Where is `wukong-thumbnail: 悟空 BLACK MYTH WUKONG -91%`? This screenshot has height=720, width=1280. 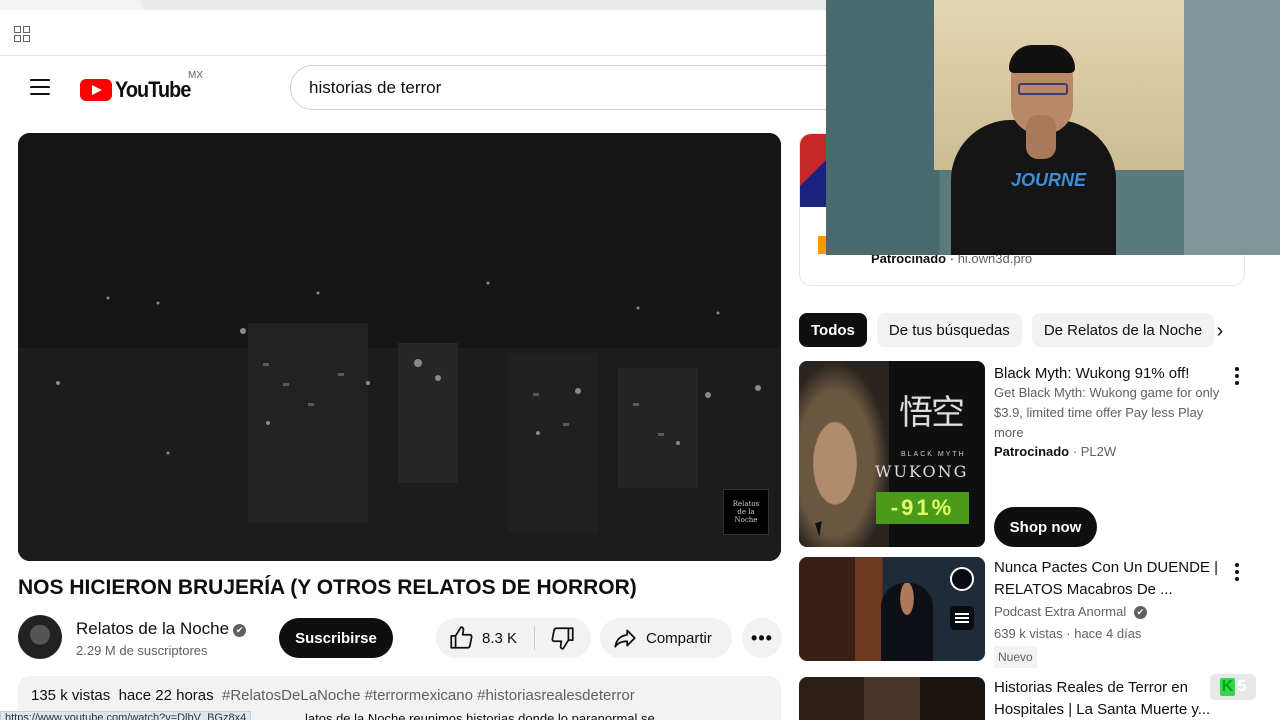
wukong-thumbnail: 悟空 BLACK MYTH WUKONG -91% is located at coordinates (892, 454).